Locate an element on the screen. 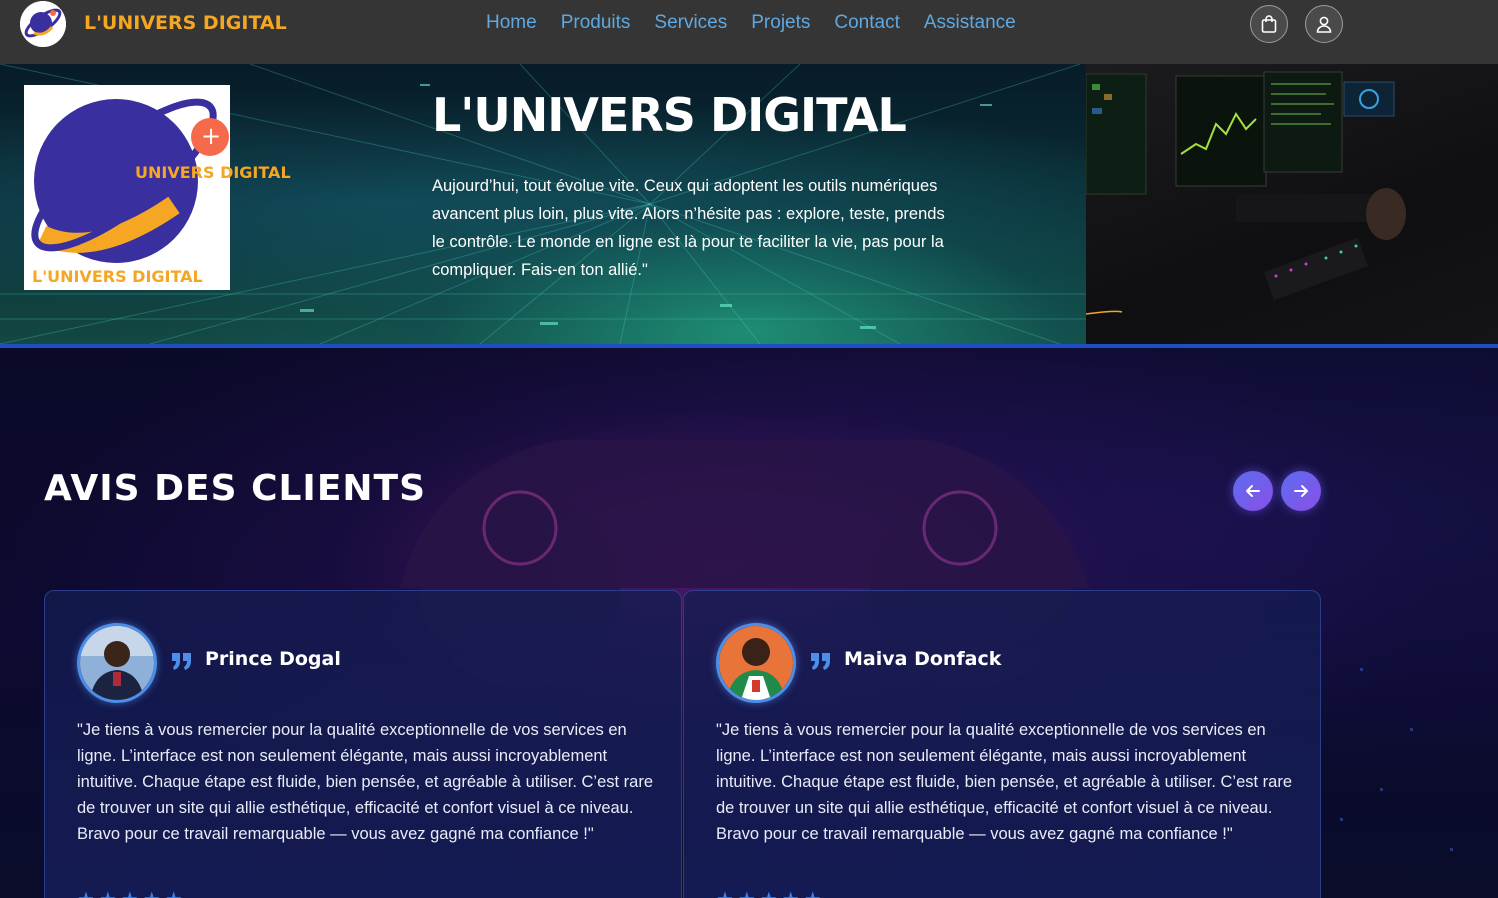 The image size is (1498, 898). logo-plus: + is located at coordinates (211, 136).